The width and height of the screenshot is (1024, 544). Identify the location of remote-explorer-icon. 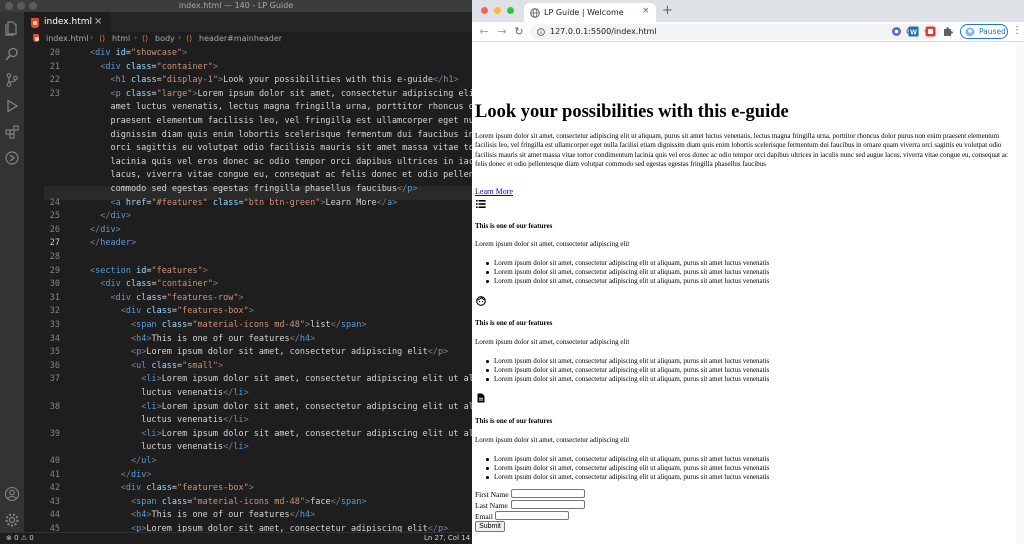
(12, 158).